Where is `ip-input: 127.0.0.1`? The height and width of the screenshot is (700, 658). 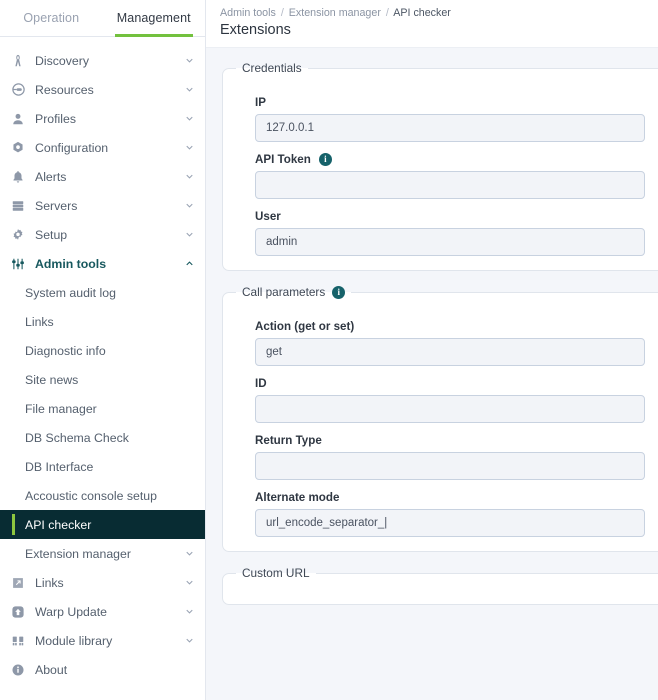 ip-input: 127.0.0.1 is located at coordinates (450, 128).